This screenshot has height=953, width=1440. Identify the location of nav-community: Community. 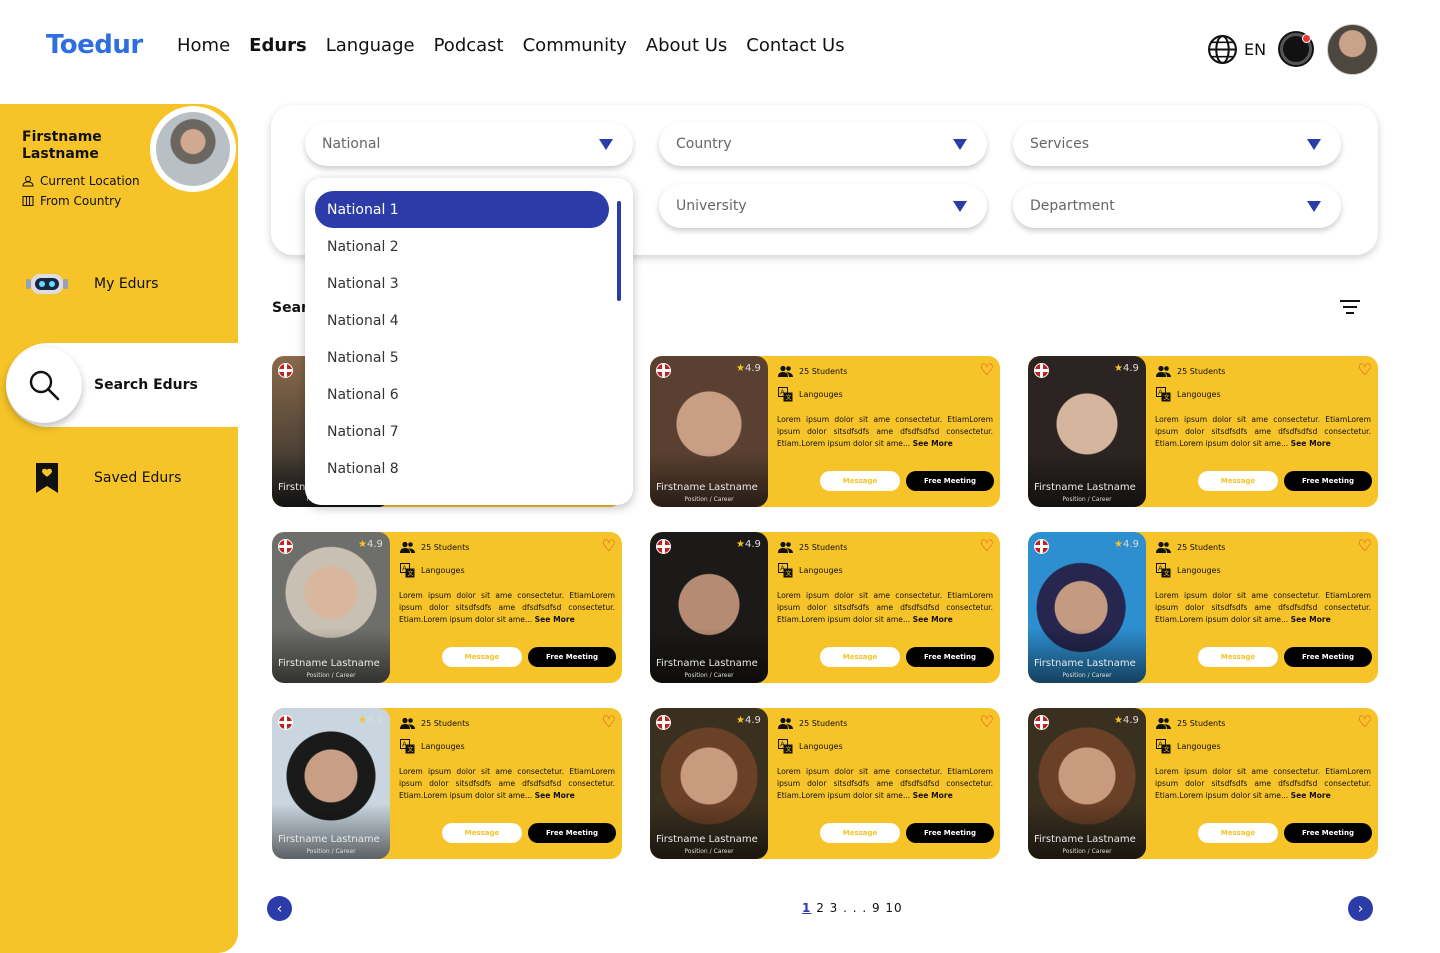
(575, 45).